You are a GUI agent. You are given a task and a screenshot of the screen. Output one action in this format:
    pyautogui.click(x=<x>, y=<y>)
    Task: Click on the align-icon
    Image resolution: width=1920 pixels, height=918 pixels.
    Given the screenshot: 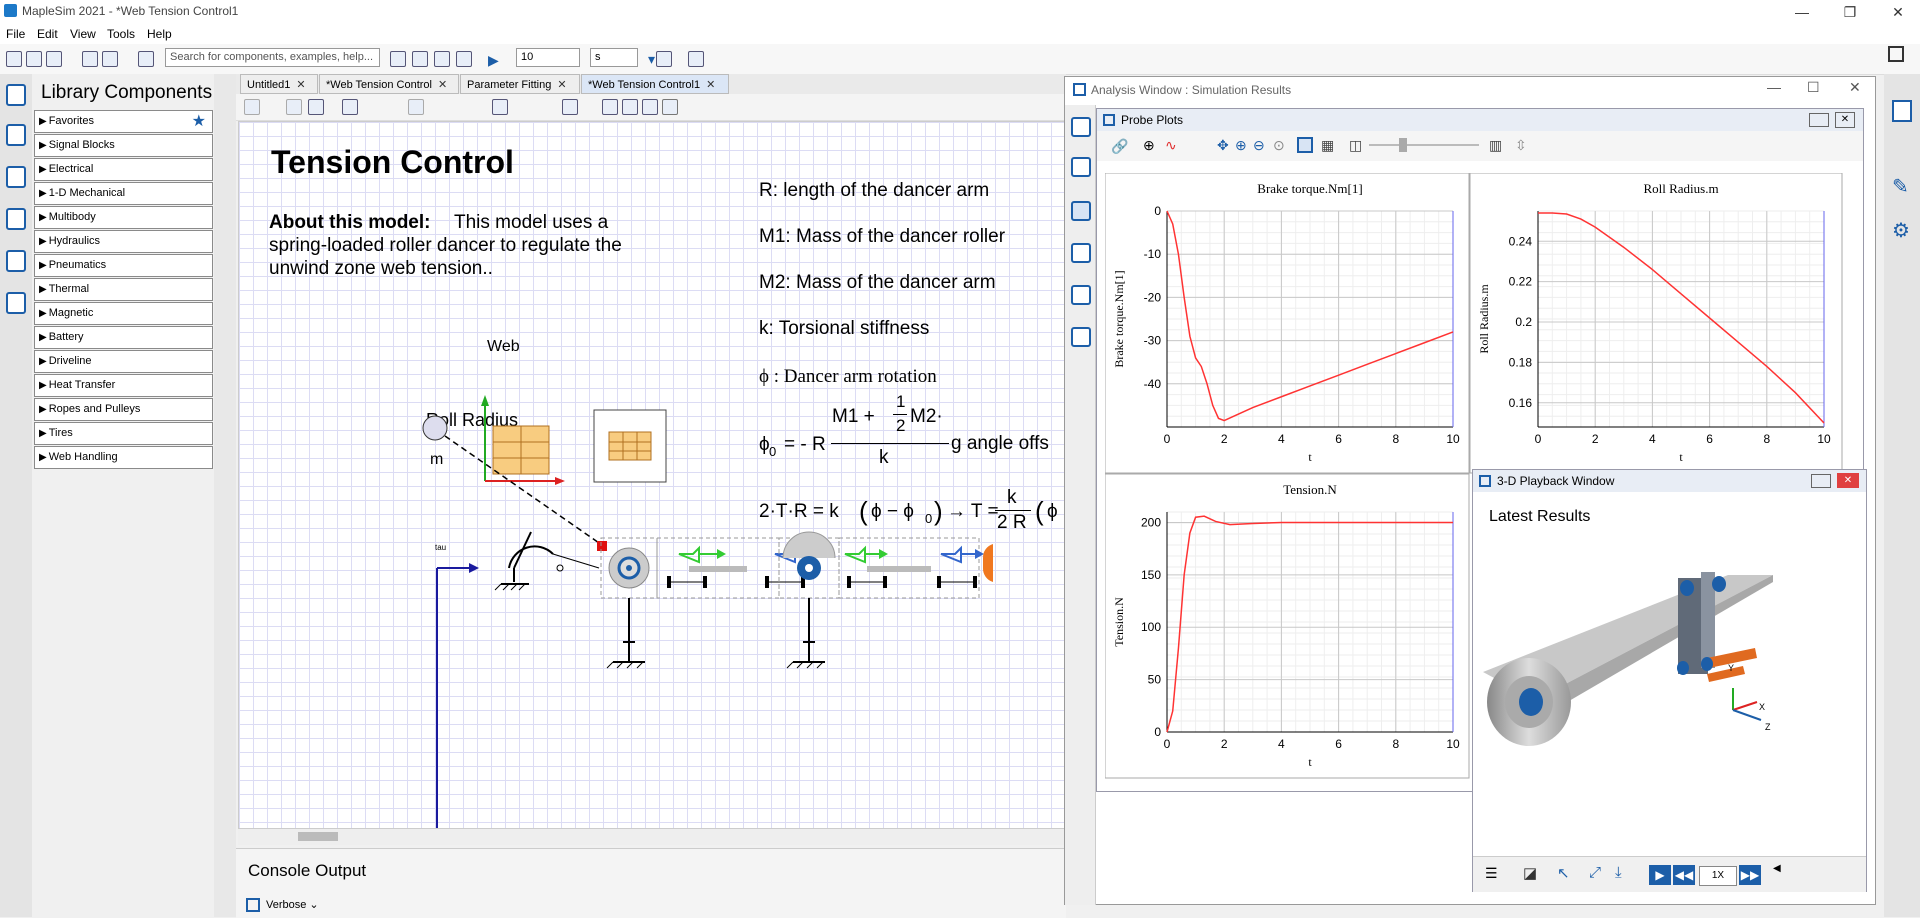 What is the action you would take?
    pyautogui.click(x=416, y=107)
    